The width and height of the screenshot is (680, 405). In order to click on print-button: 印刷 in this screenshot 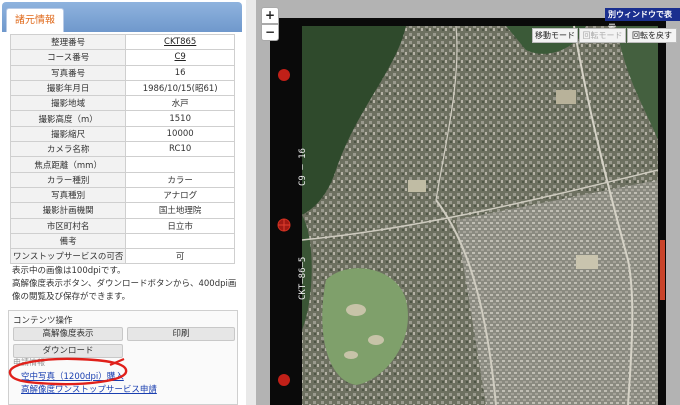, I will do `click(181, 334)`.